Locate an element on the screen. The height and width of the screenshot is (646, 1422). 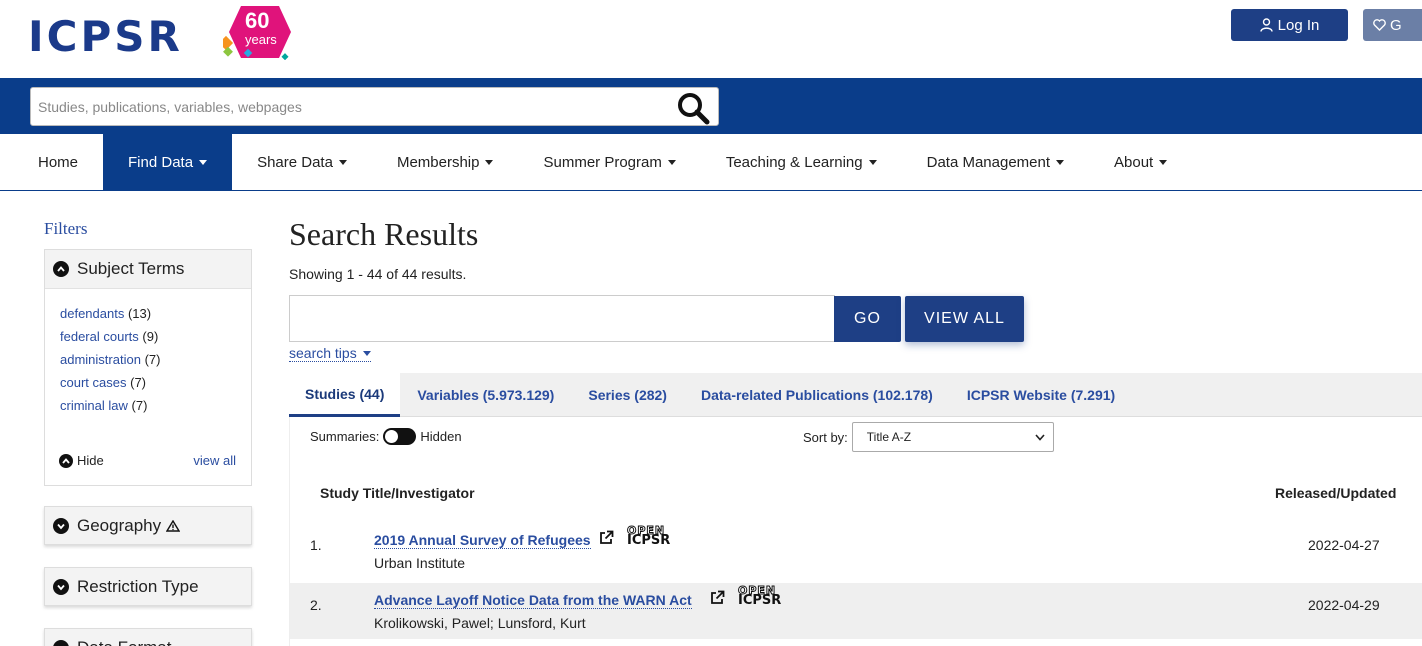
sort-by-label: Sort by: is located at coordinates (825, 437).